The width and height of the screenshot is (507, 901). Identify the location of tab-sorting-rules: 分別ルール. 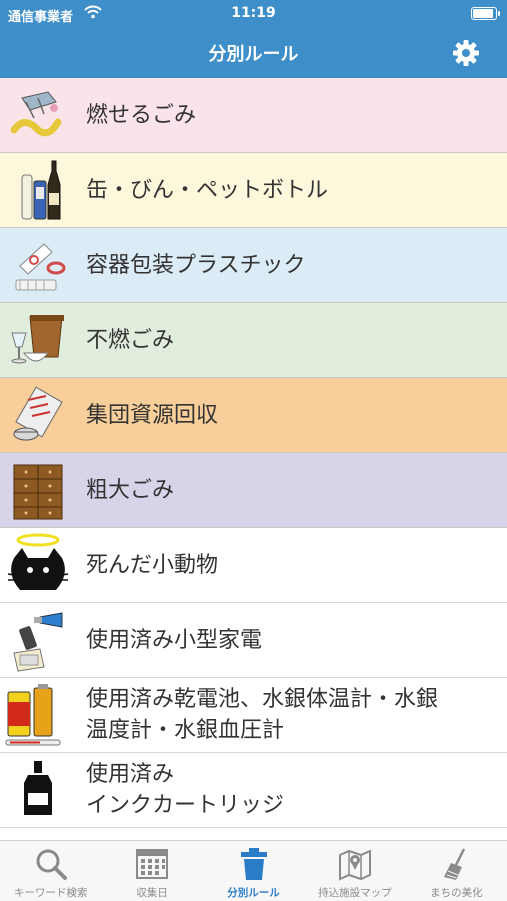
(253, 871).